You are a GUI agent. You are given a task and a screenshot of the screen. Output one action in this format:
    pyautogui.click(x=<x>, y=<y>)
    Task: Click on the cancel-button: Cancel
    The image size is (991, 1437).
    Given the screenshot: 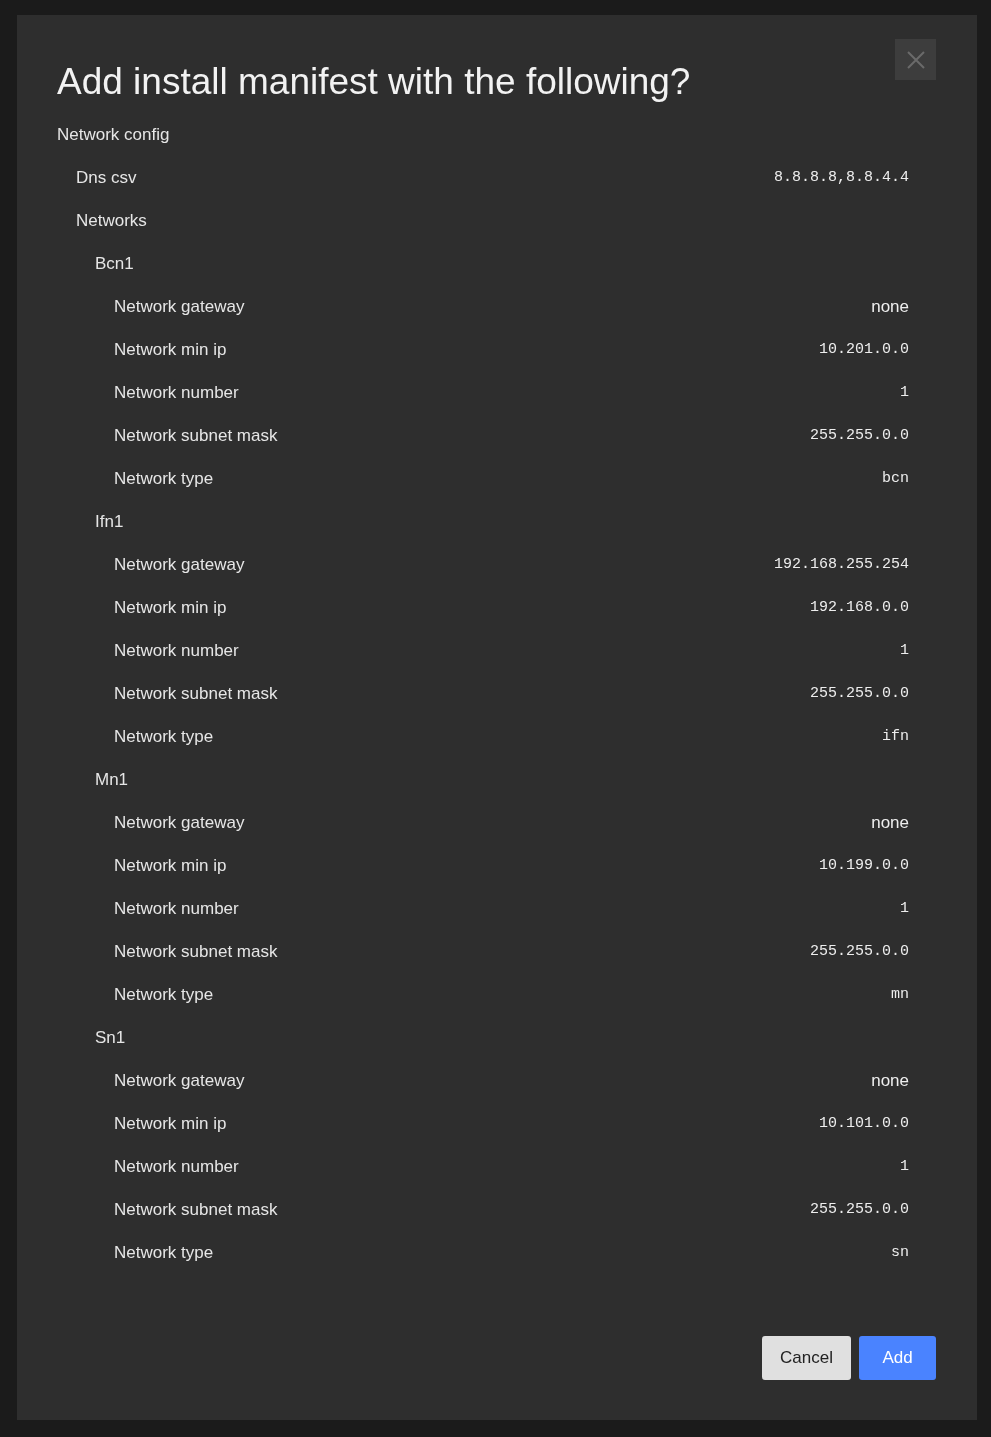 What is the action you would take?
    pyautogui.click(x=806, y=1358)
    